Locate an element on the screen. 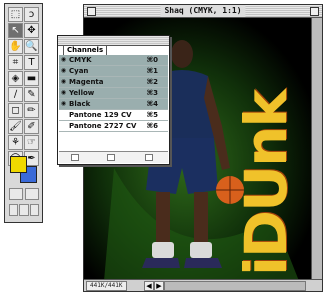  channel-name: Cyan is located at coordinates (79, 71).